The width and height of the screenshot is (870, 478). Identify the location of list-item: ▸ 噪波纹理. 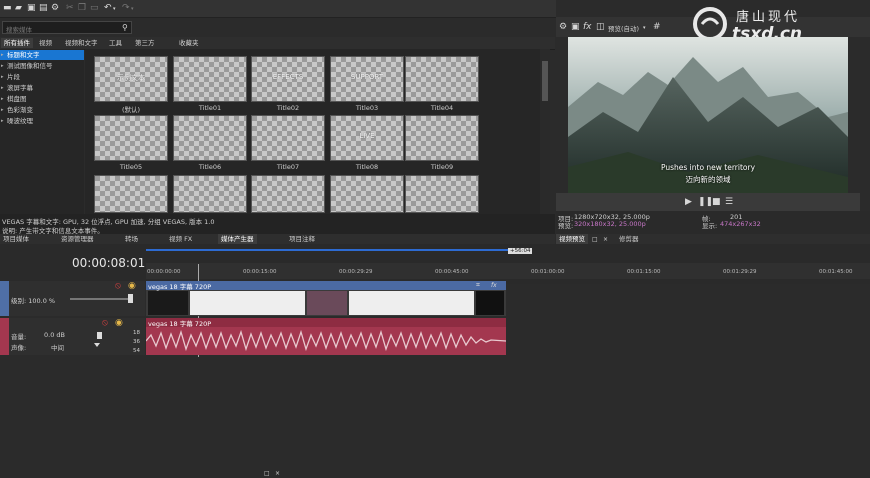
(42, 121).